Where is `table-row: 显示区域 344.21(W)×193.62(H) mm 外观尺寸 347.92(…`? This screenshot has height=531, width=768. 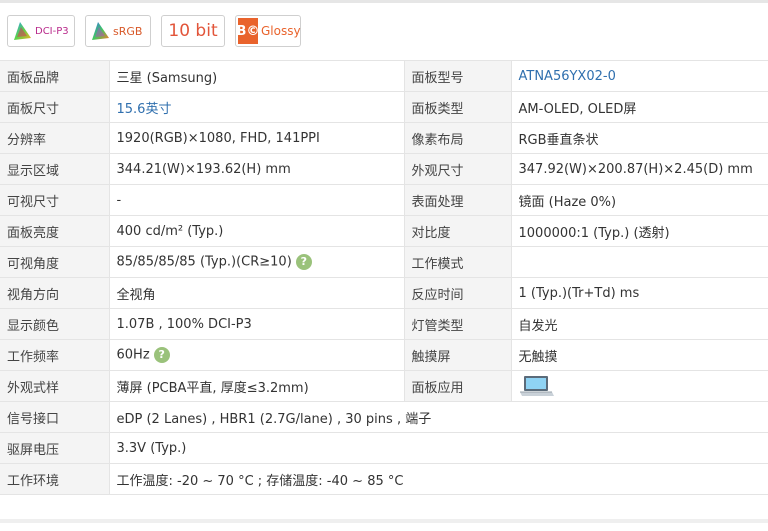
table-row: 显示区域 344.21(W)×193.62(H) mm 外观尺寸 347.92(… is located at coordinates (384, 169).